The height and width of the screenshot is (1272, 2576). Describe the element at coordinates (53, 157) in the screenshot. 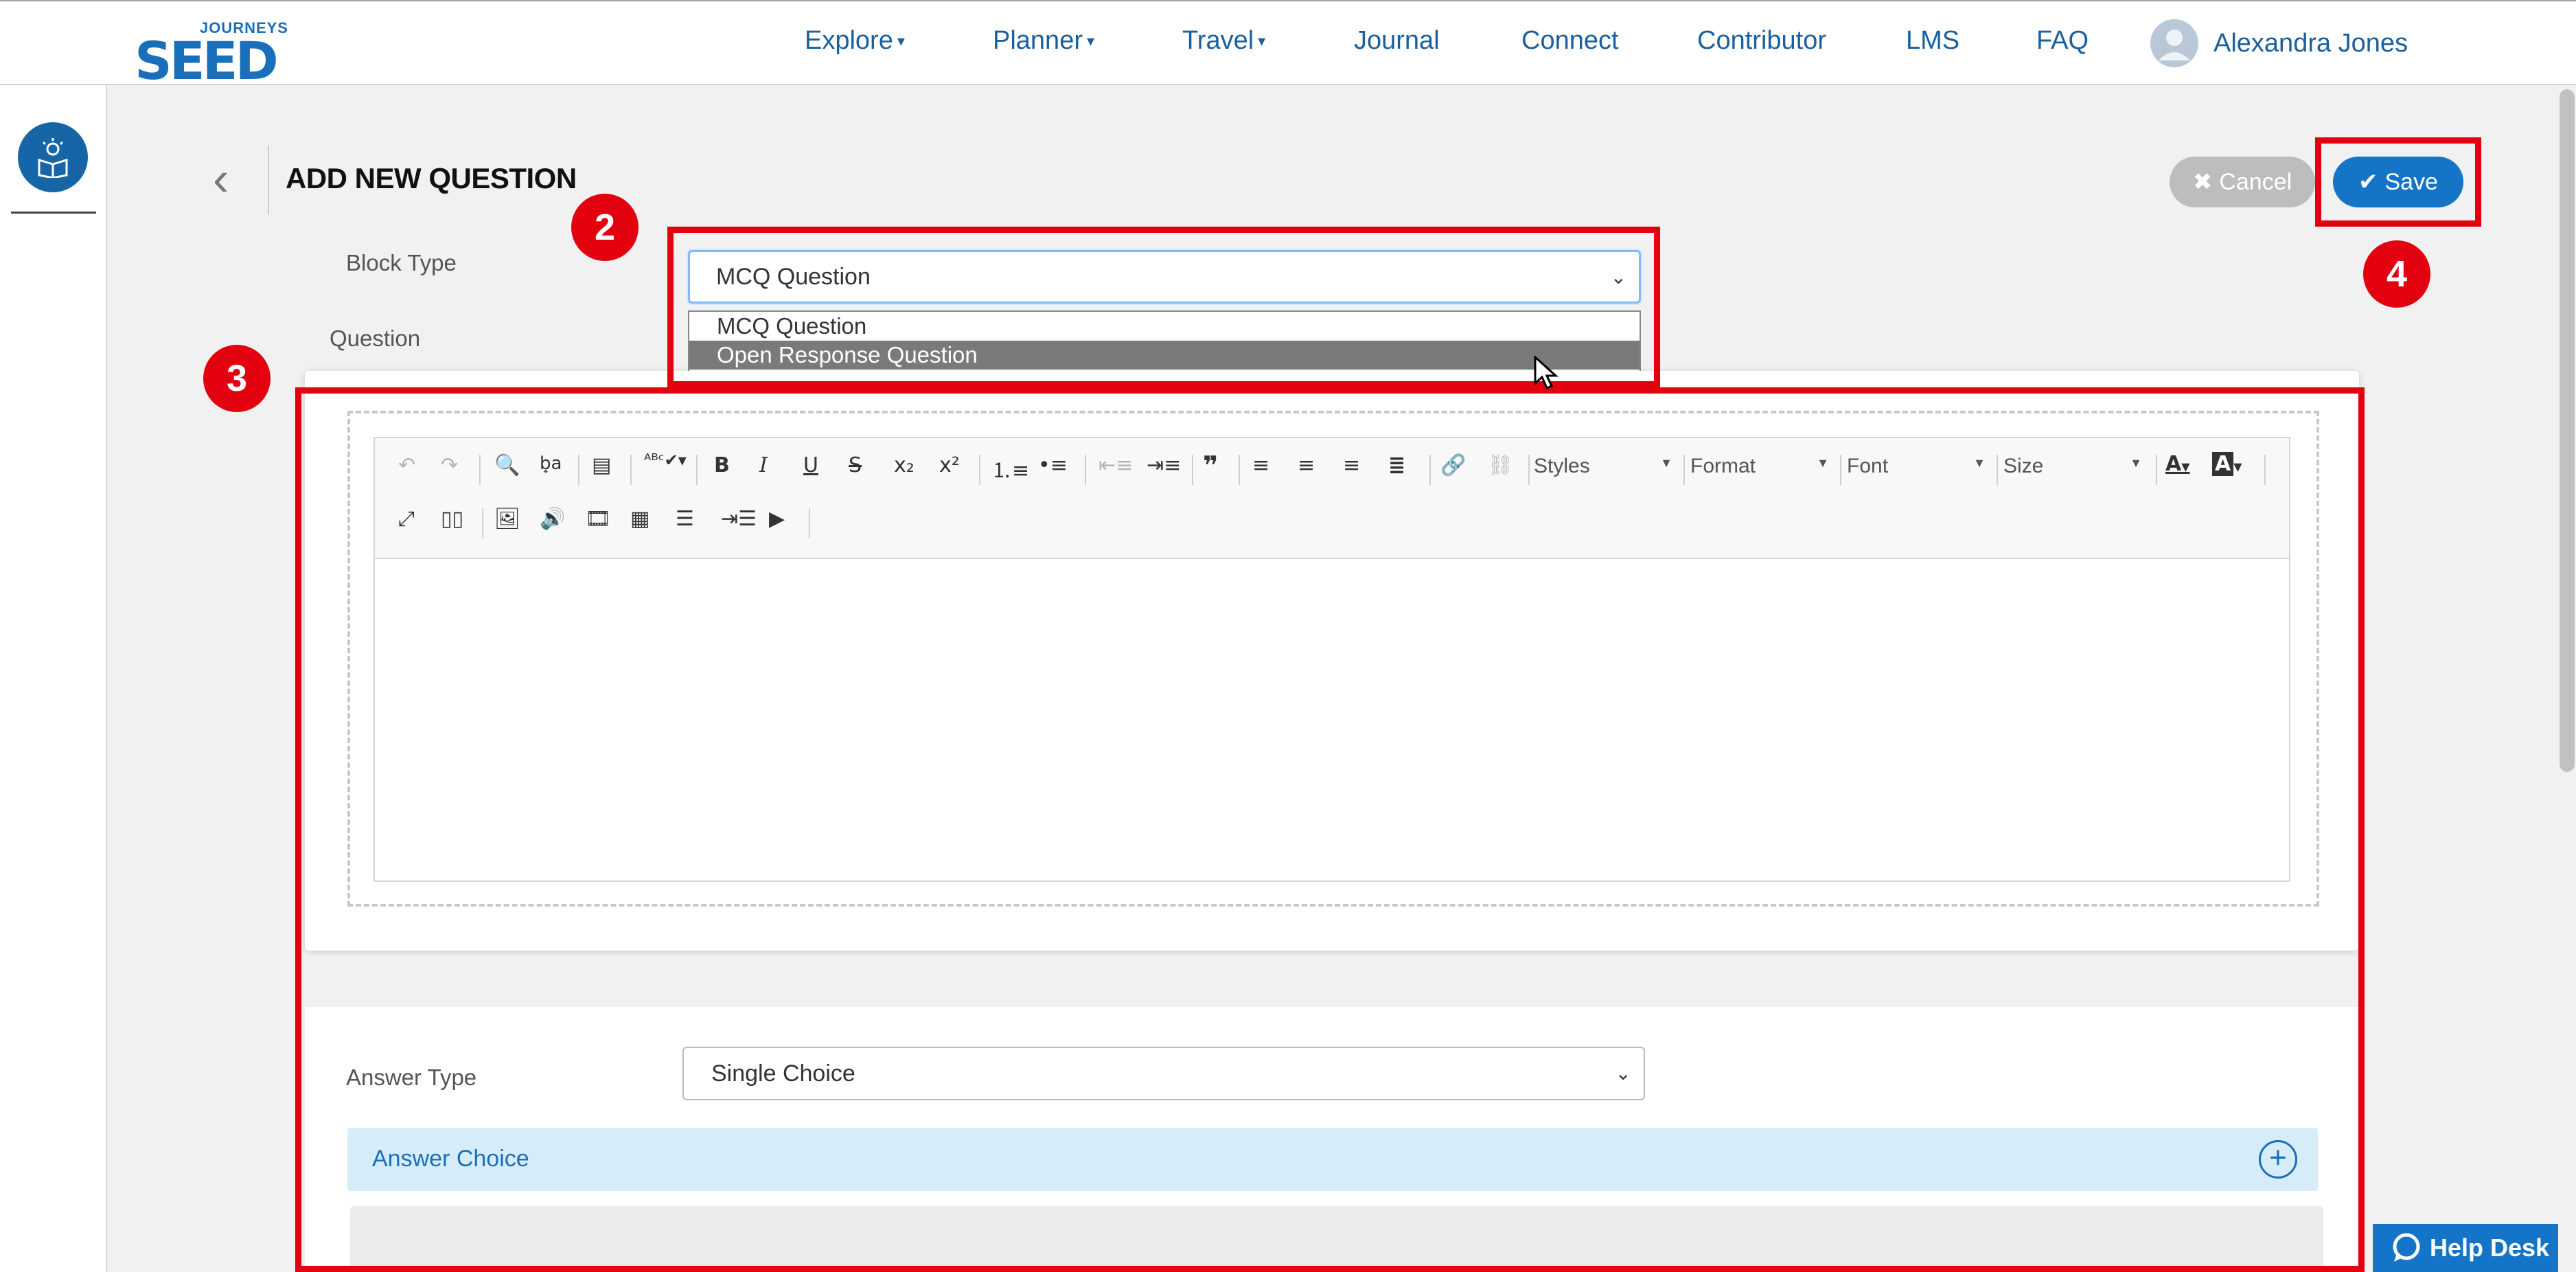

I see `lightbulb-book-icon` at that location.